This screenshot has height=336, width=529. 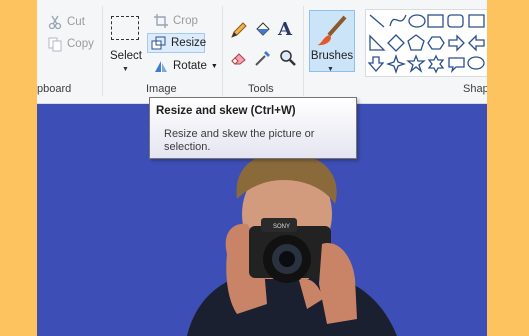 What do you see at coordinates (426, 43) in the screenshot?
I see `shapes-gallery` at bounding box center [426, 43].